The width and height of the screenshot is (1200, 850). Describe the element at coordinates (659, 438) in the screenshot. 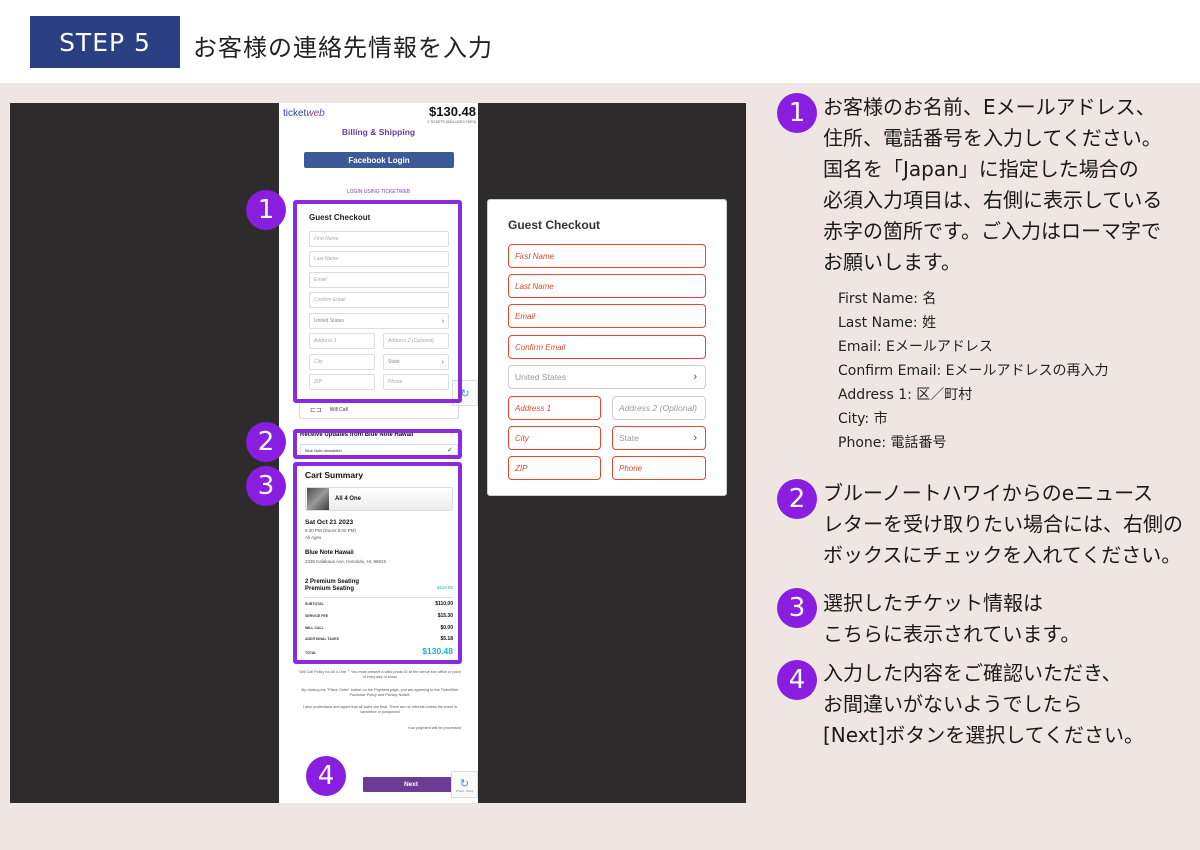

I see `card-state-select: State ›` at that location.